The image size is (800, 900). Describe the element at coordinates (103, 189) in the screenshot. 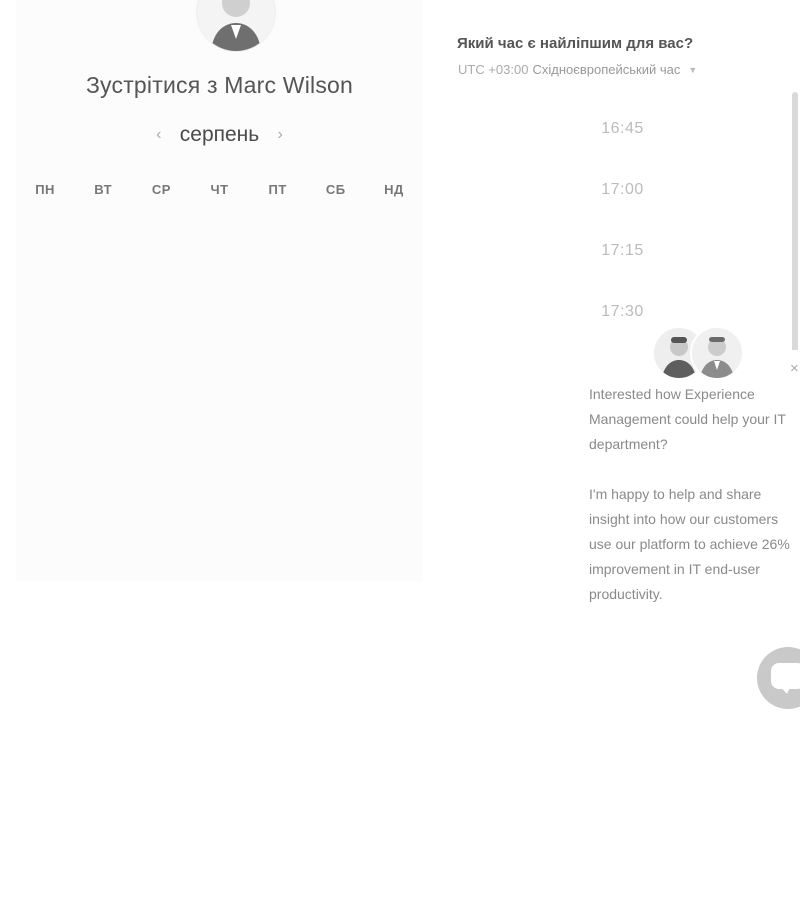

I see `weekday-label: ВТ` at that location.